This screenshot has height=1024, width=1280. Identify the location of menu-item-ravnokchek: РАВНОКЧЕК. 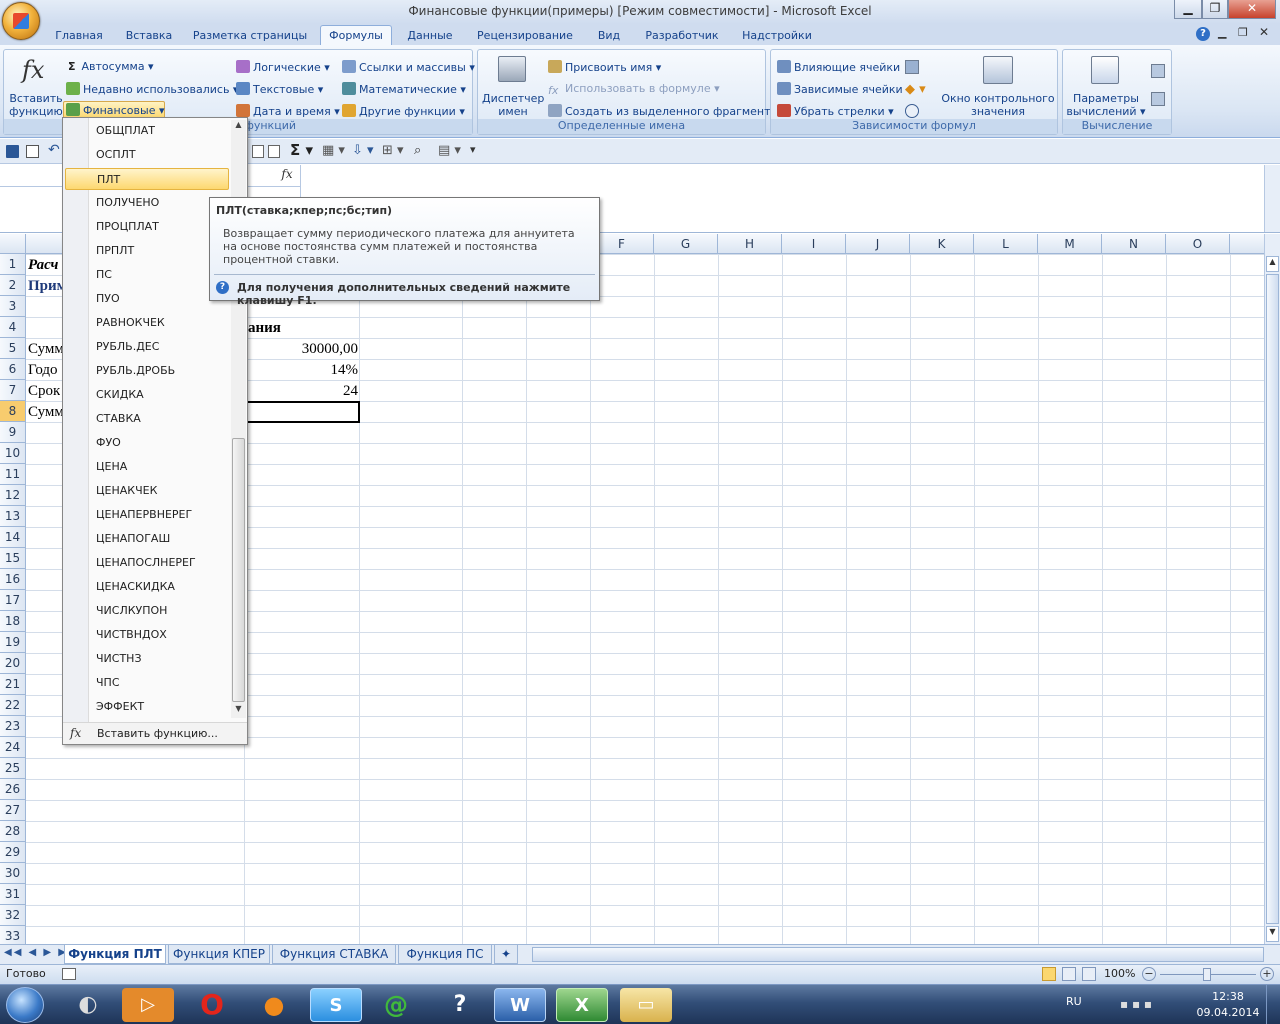
(147, 323).